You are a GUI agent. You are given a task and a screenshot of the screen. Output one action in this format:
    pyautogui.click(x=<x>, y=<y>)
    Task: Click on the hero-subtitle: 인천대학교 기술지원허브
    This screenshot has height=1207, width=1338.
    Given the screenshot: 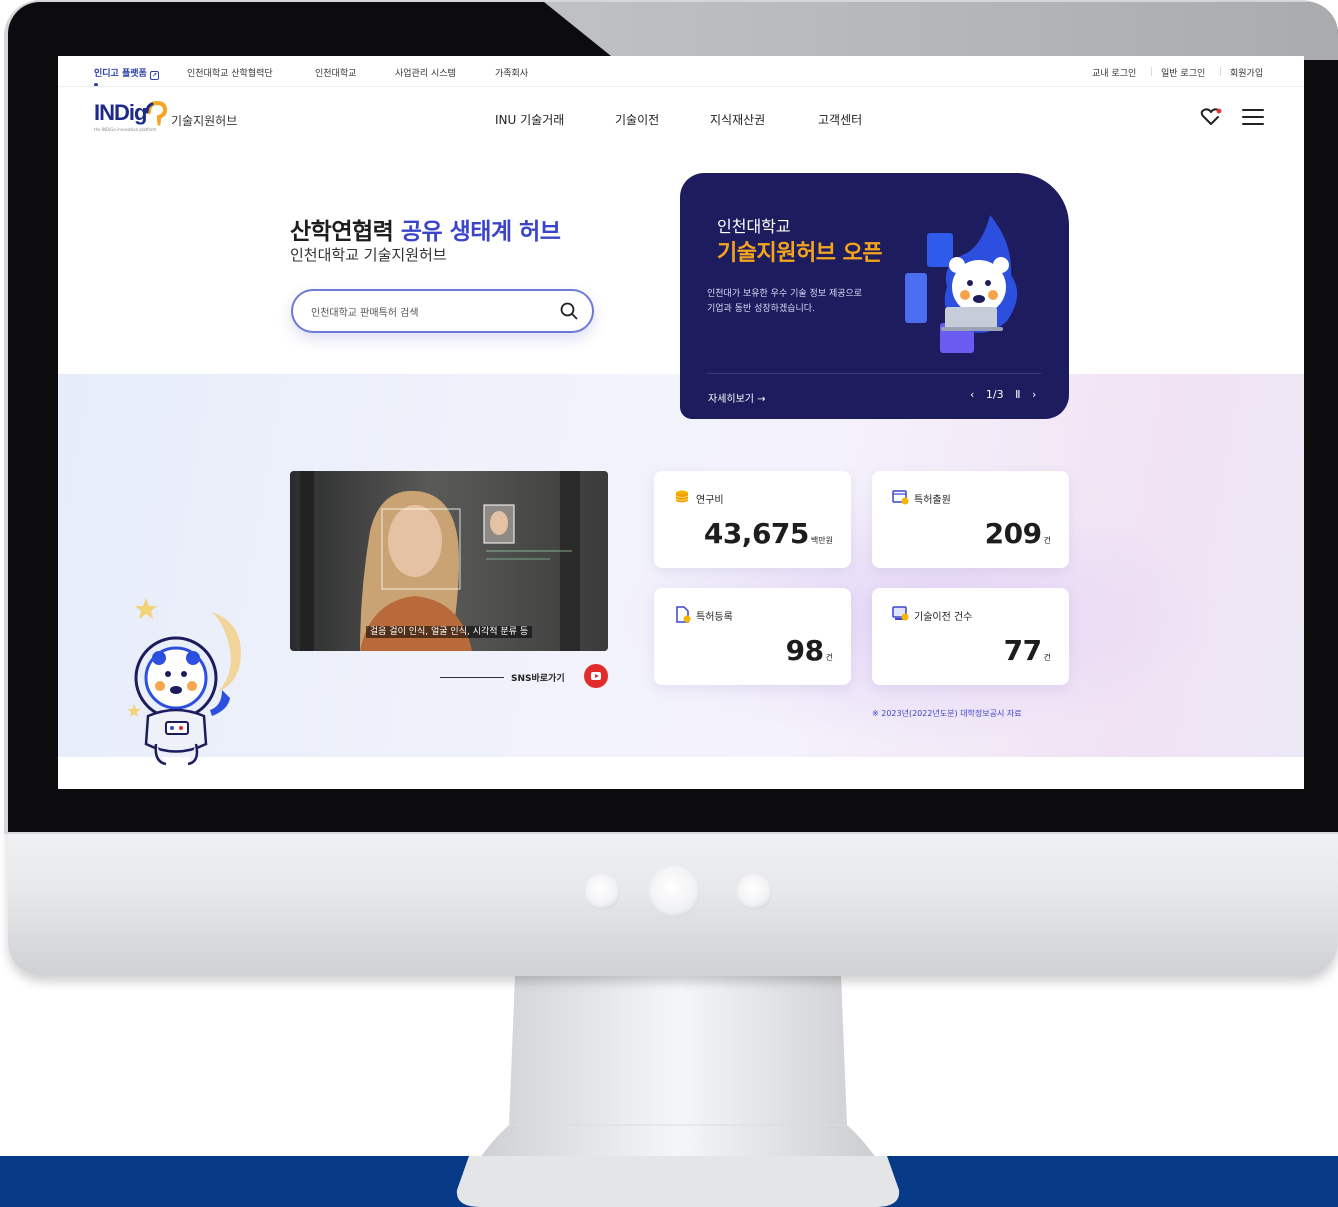 What is the action you would take?
    pyautogui.click(x=368, y=255)
    